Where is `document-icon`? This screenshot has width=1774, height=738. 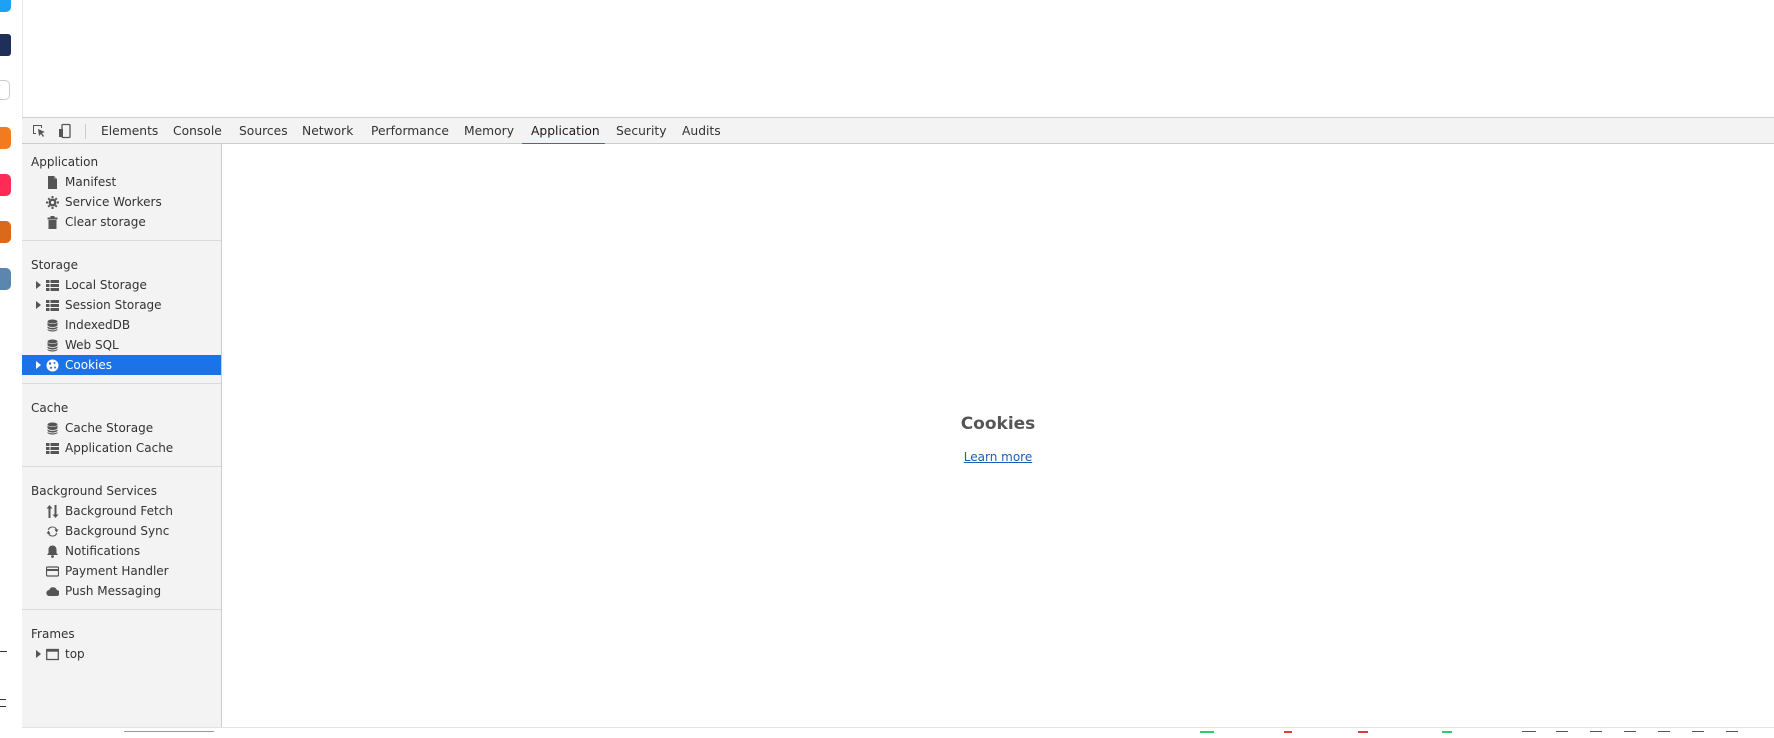 document-icon is located at coordinates (52, 182).